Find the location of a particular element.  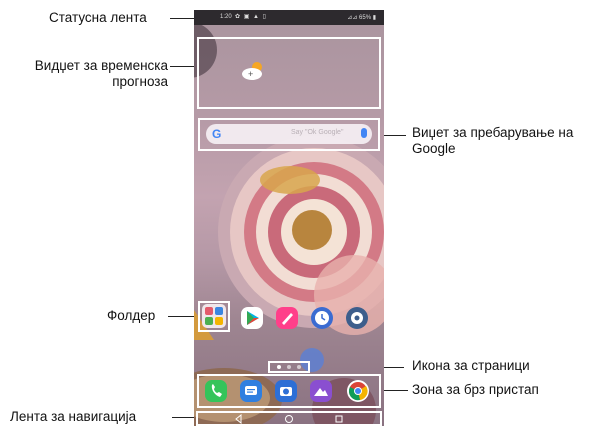

status-time: 1:20 is located at coordinates (226, 17).